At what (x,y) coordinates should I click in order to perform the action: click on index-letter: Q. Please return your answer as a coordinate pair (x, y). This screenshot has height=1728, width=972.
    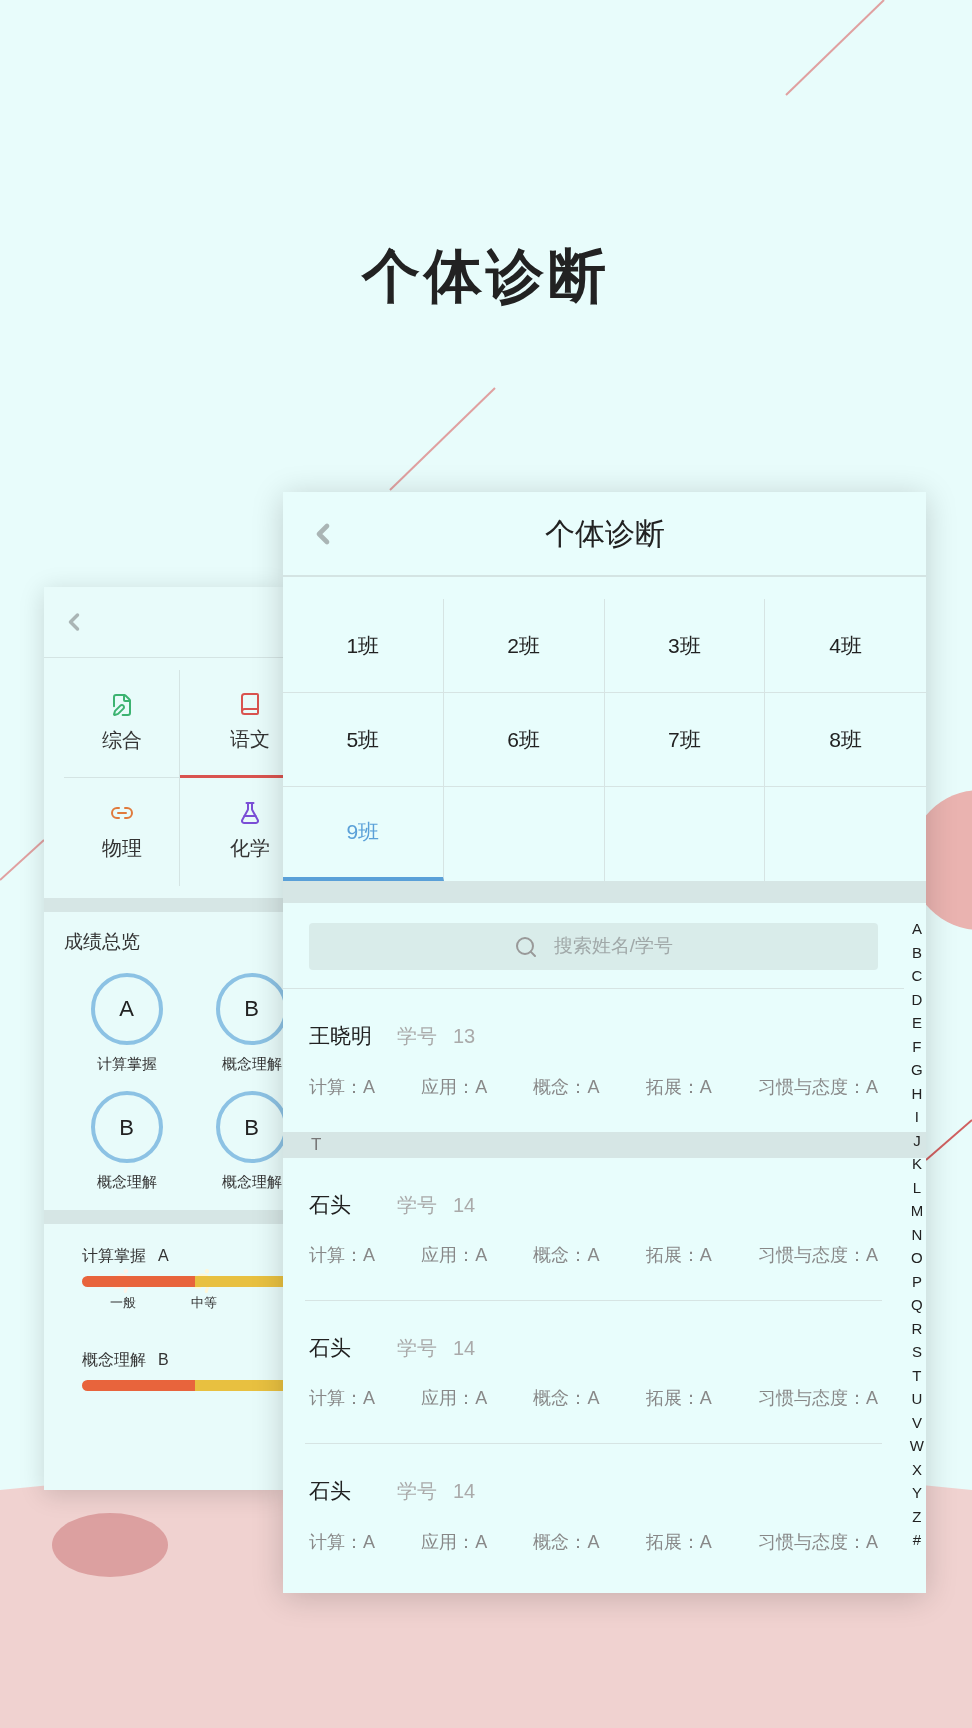
    Looking at the image, I should click on (917, 1305).